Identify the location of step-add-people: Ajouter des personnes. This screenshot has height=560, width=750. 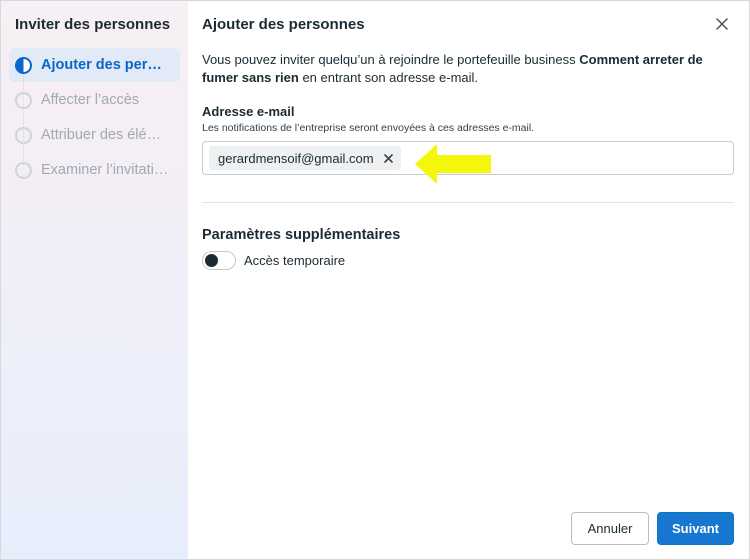
(94, 65).